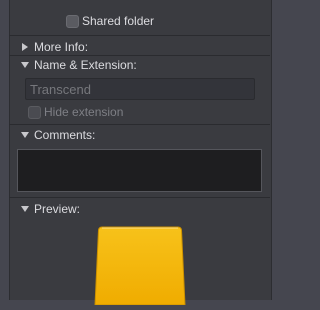 Image resolution: width=320 pixels, height=310 pixels. I want to click on comments-textarea, so click(139, 170).